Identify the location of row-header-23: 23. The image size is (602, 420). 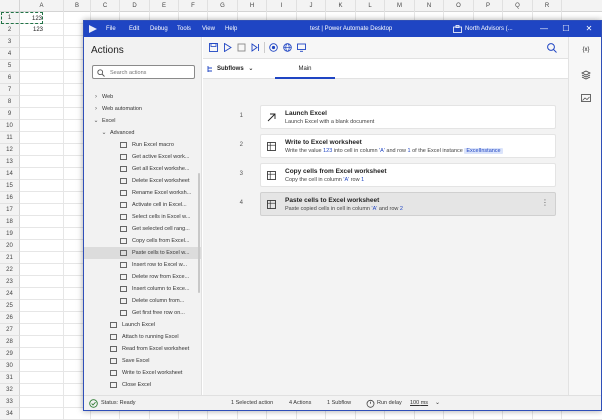
(10, 282).